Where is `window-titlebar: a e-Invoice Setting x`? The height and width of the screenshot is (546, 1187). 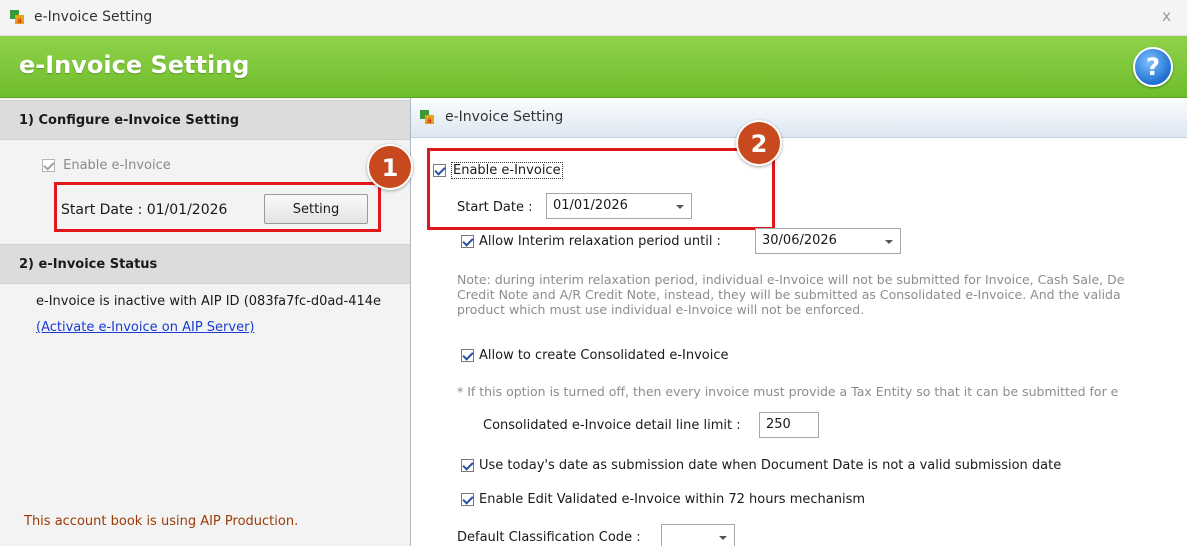 window-titlebar: a e-Invoice Setting x is located at coordinates (593, 18).